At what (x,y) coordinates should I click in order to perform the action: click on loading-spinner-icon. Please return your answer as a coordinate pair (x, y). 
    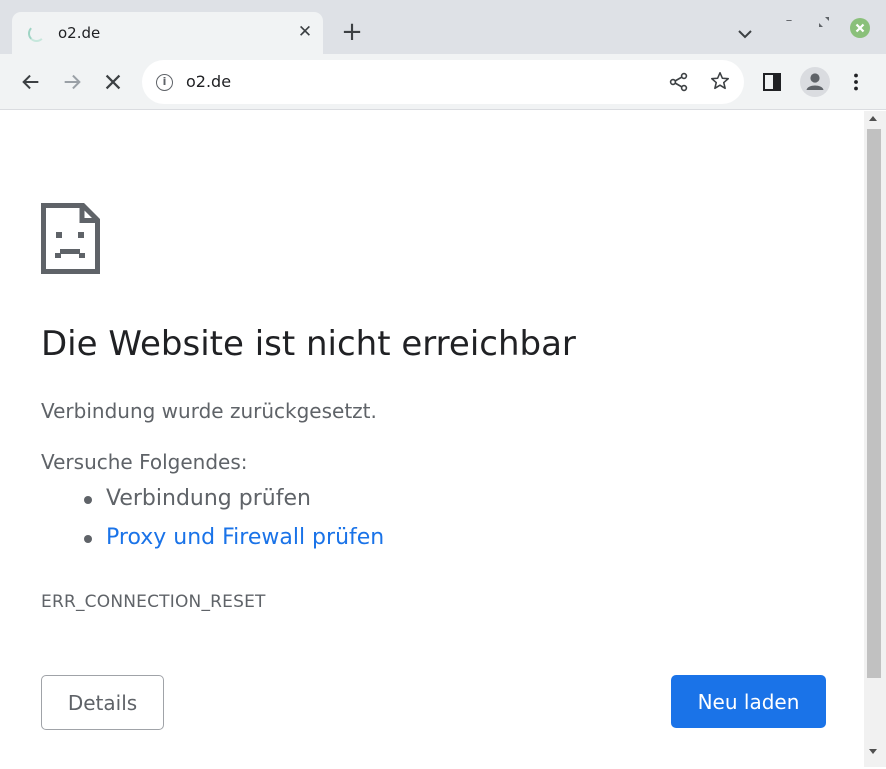
    Looking at the image, I should click on (36, 33).